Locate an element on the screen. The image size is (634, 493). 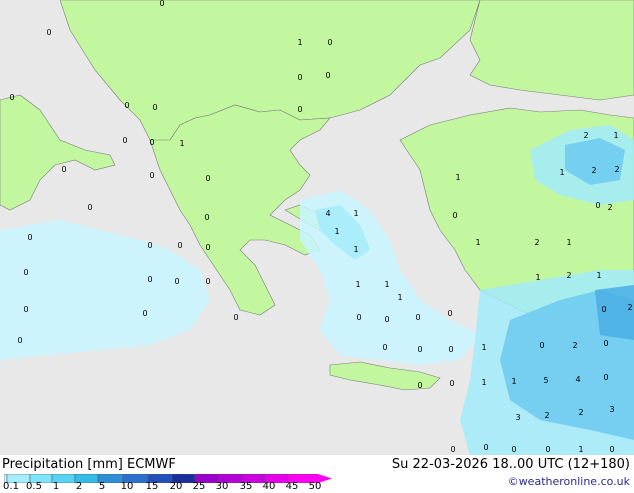
map-title: Precipitation [mm] ECMWF is located at coordinates (89, 464).